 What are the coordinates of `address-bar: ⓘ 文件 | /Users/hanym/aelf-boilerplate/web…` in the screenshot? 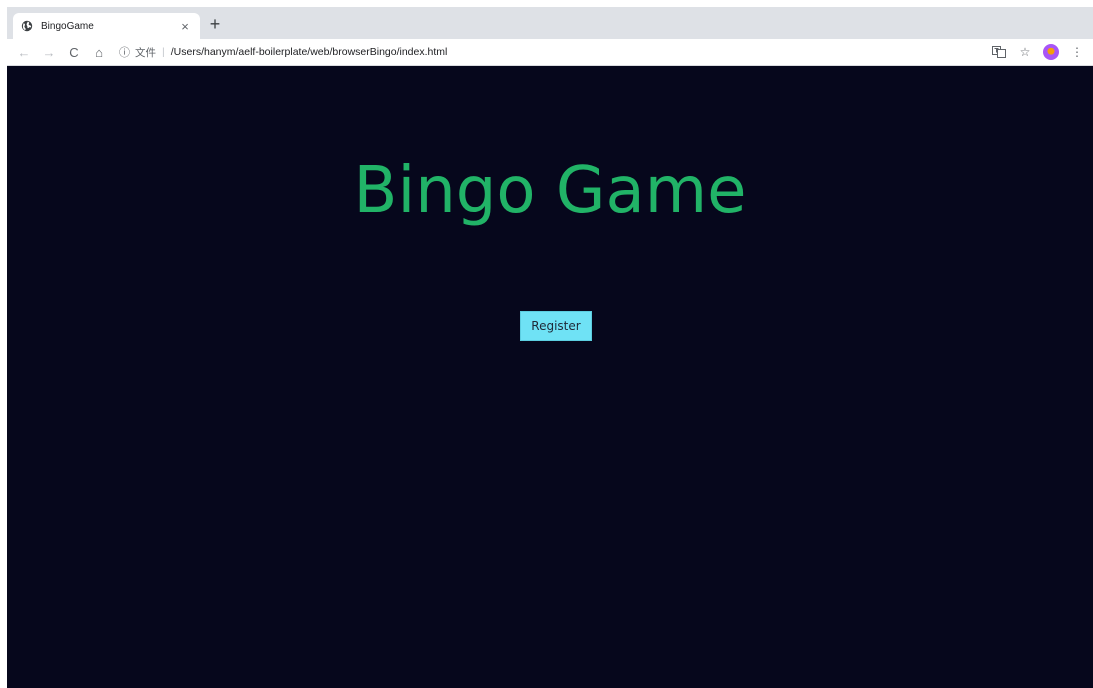 It's located at (555, 52).